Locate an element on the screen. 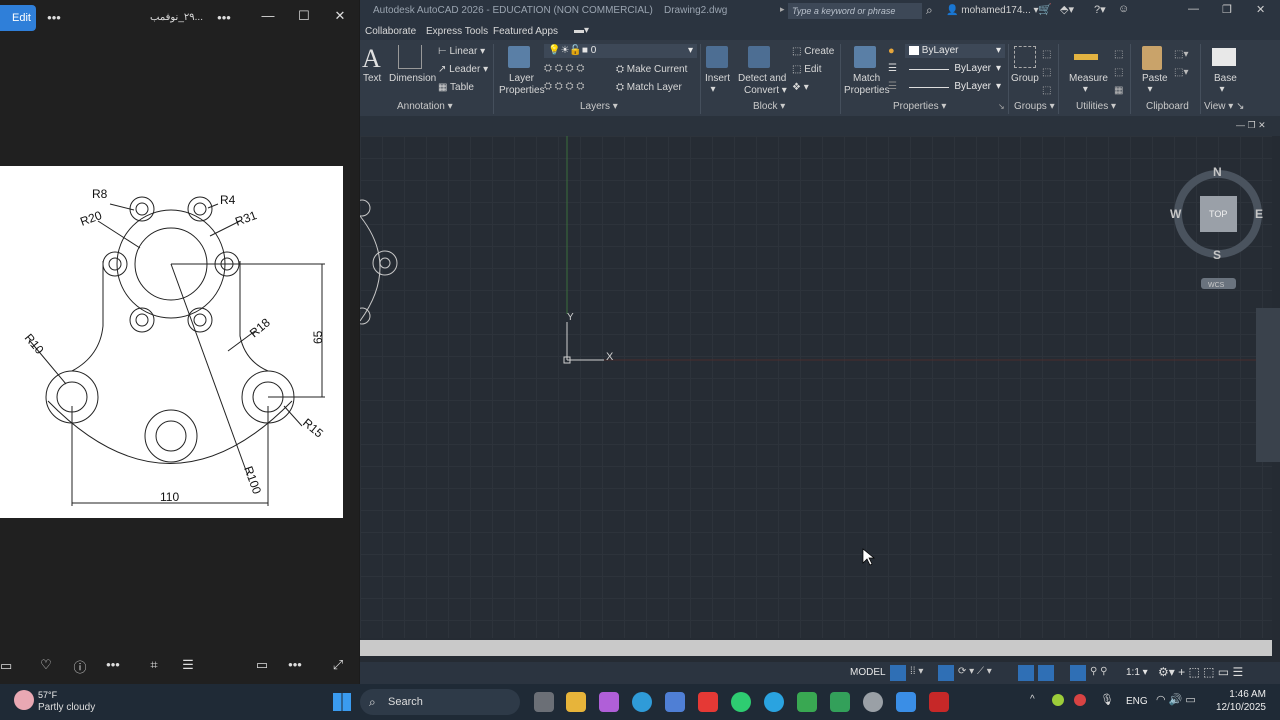 The width and height of the screenshot is (1280, 720). photos-viewer-icon is located at coordinates (906, 702).